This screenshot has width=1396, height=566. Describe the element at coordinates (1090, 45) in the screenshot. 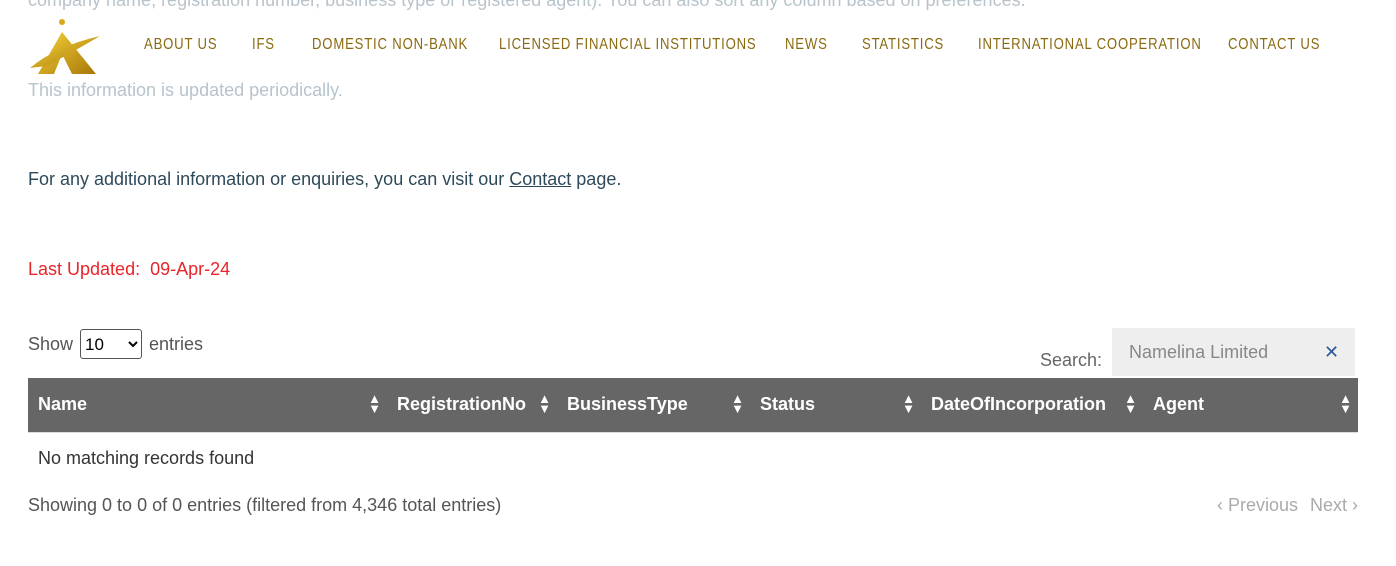

I see `nav-international-cooperation: INTERNATIONAL COOPERATION` at that location.